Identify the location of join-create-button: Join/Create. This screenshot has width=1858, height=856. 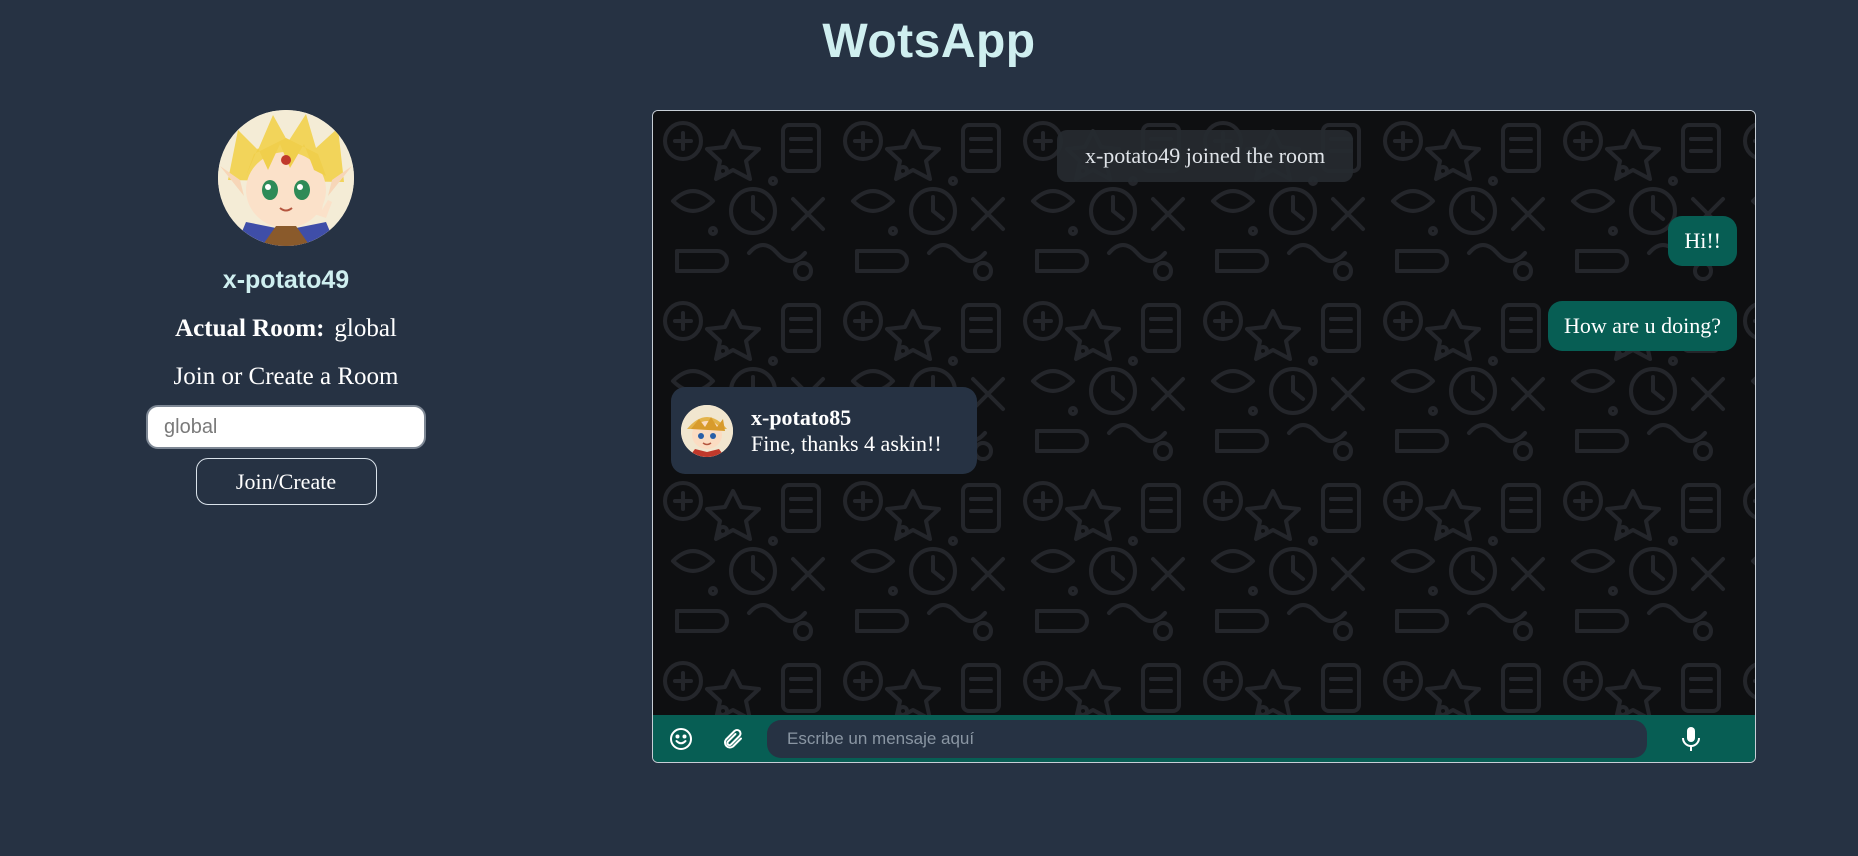
(286, 481).